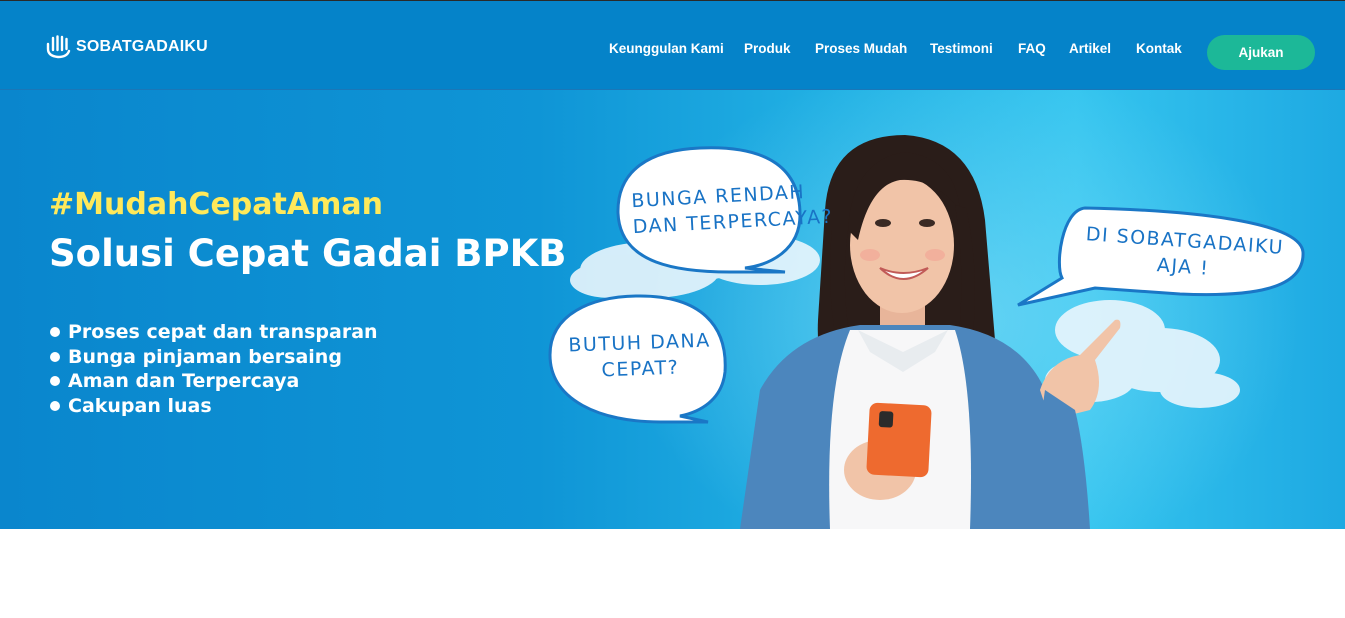 Image resolution: width=1345 pixels, height=618 pixels. Describe the element at coordinates (216, 204) in the screenshot. I see `hero-tagline: #MudahCepatAman` at that location.